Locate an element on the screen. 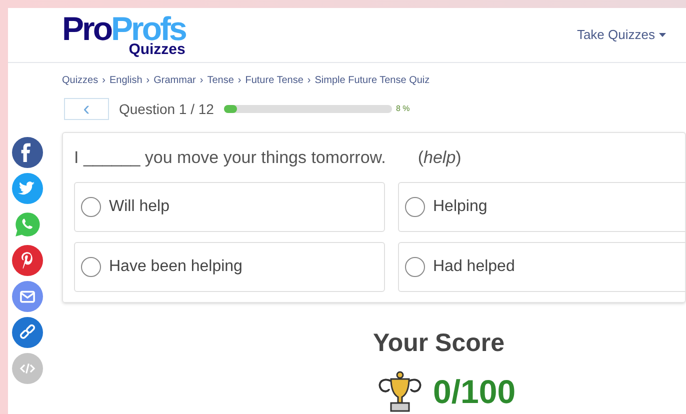 This screenshot has width=686, height=414. question-hint: (help) is located at coordinates (440, 158).